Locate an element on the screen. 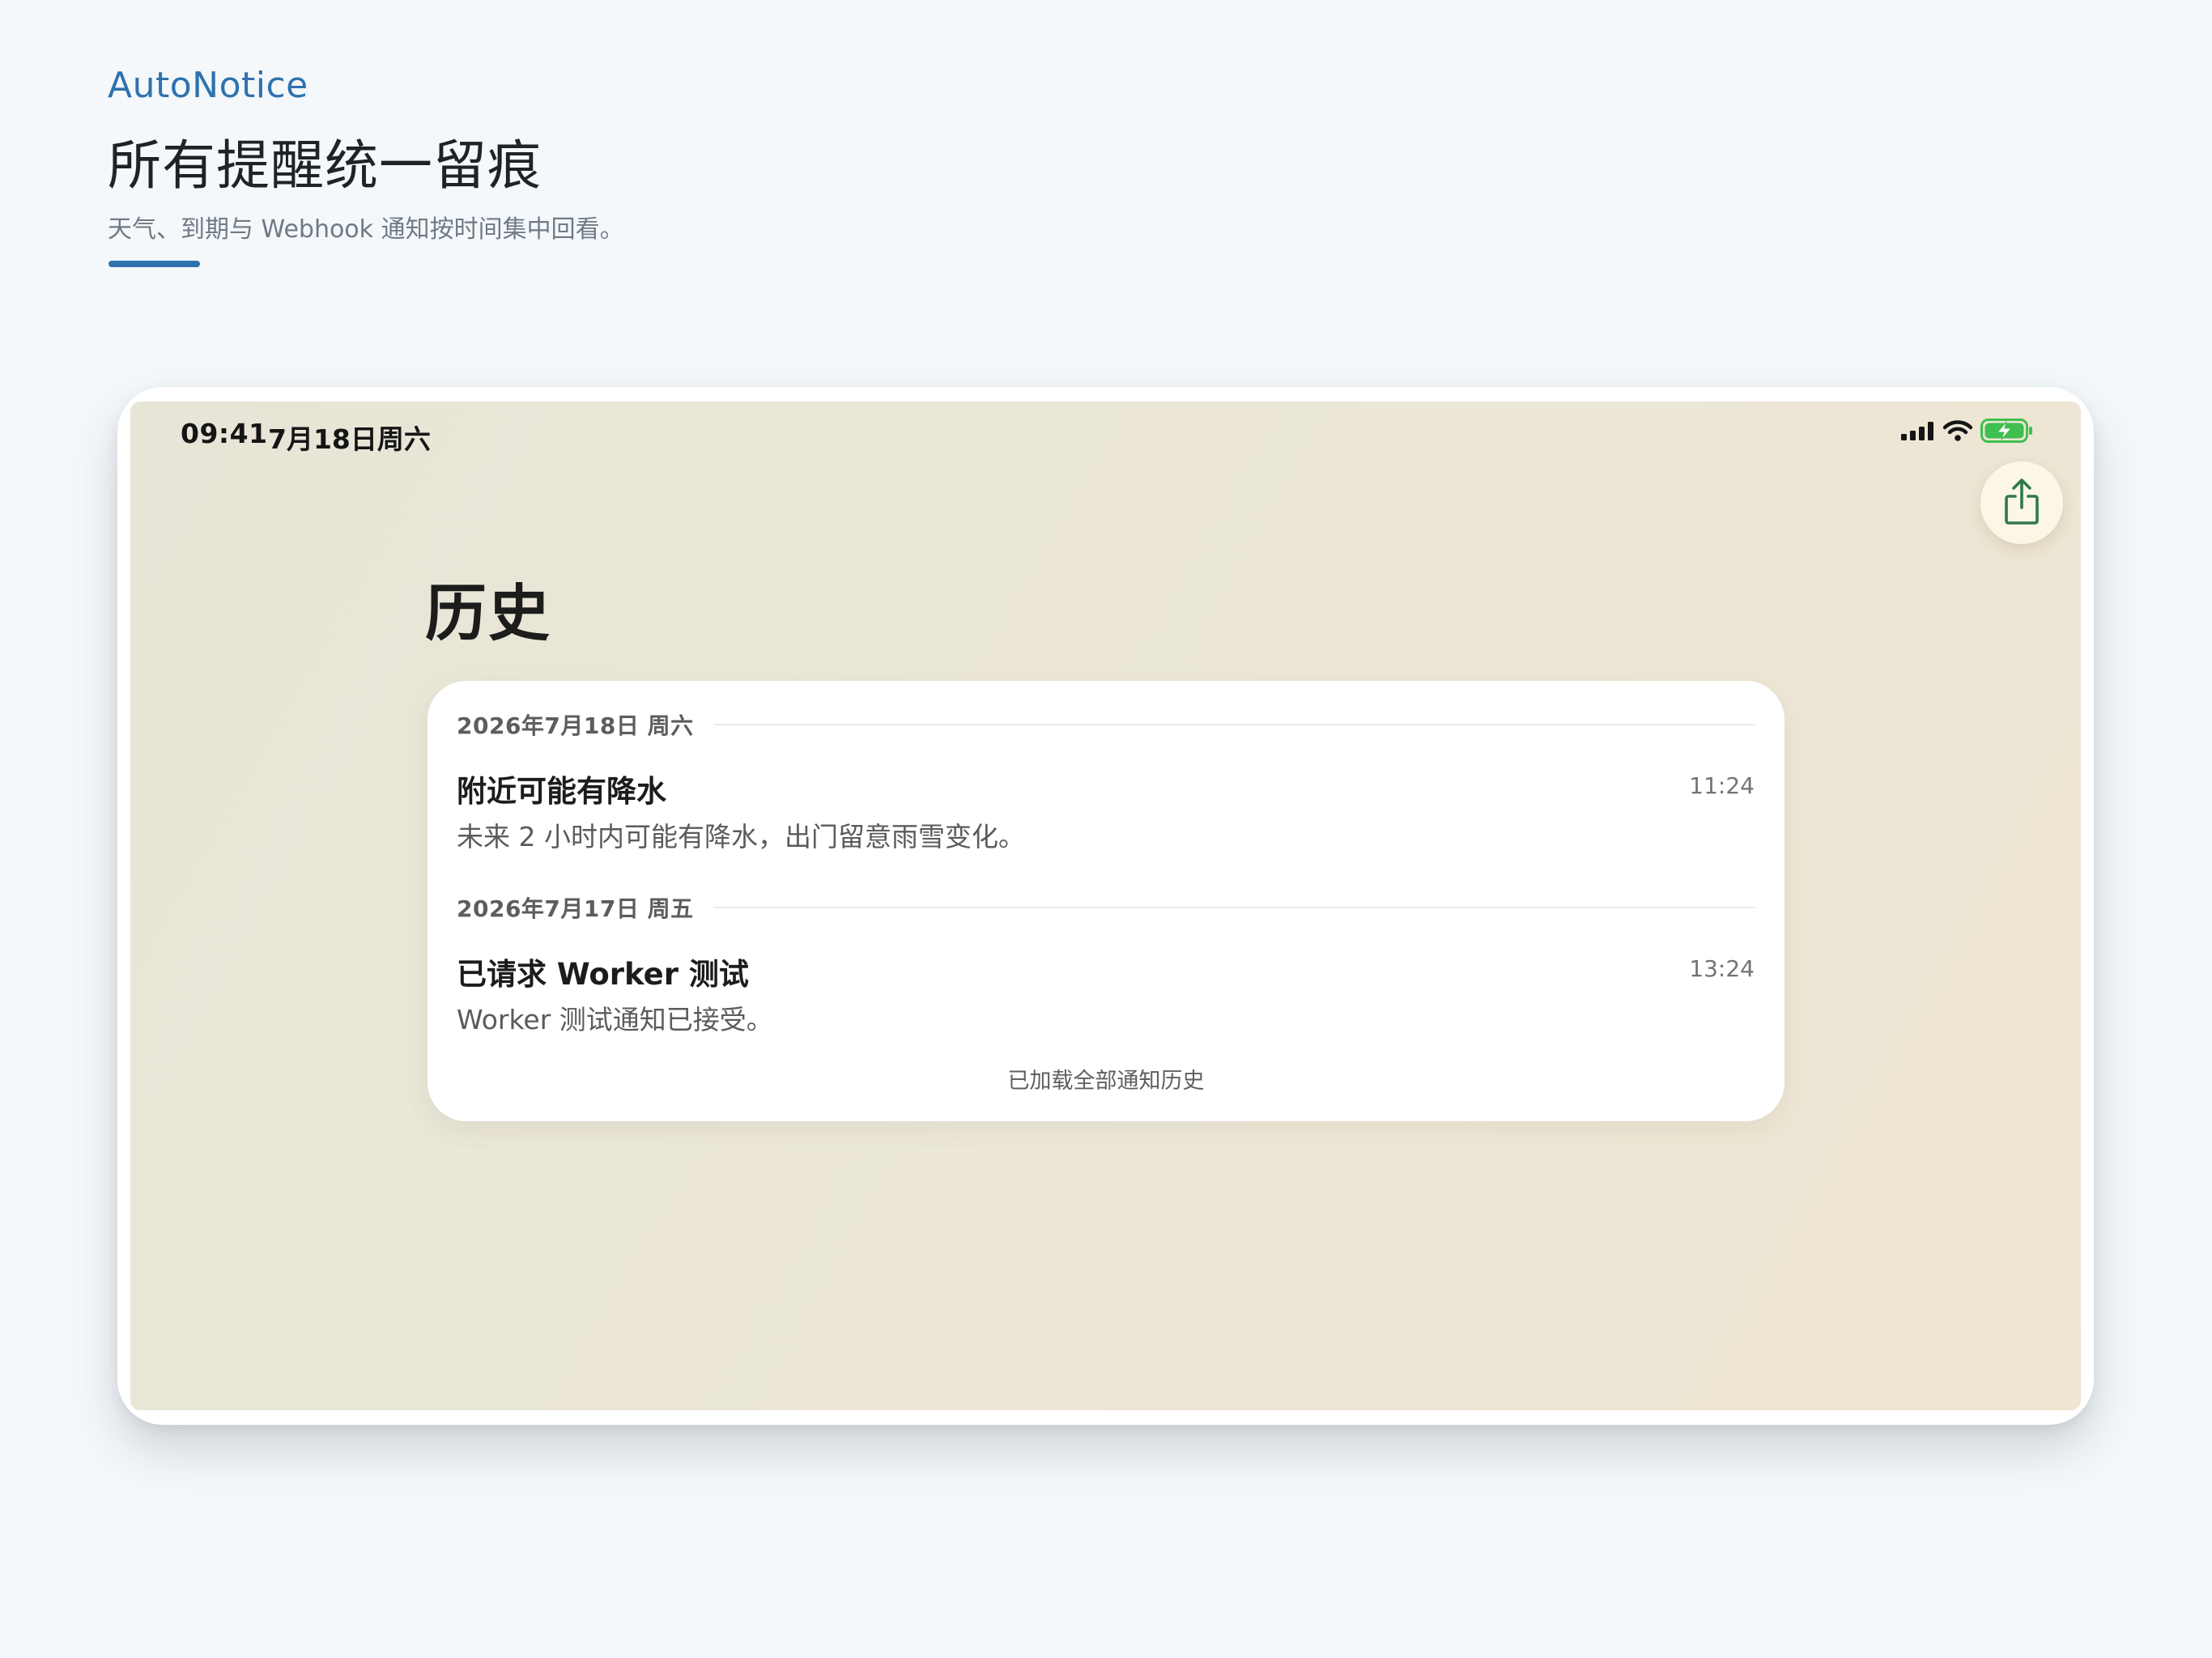  history-end-footer: 已加载全部通知历史 is located at coordinates (1106, 1081).